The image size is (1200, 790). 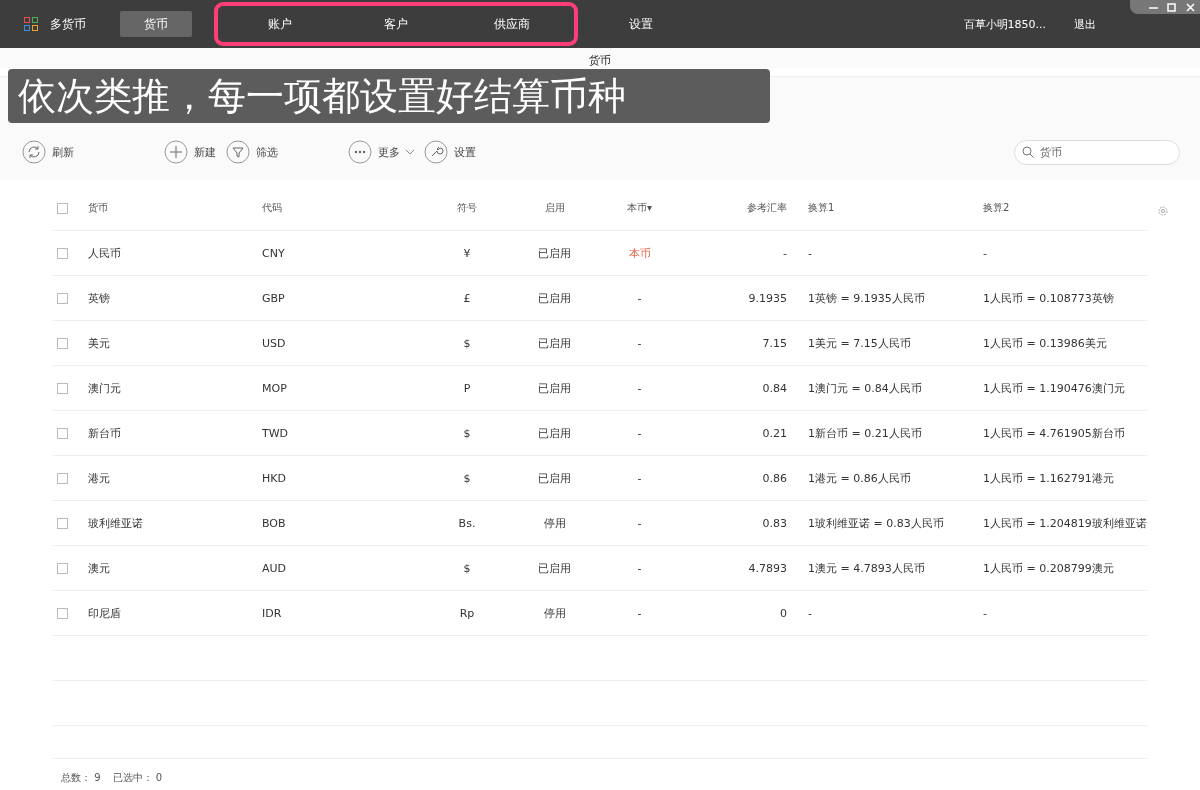 What do you see at coordinates (99, 568) in the screenshot?
I see `table-cell-text: 澳元` at bounding box center [99, 568].